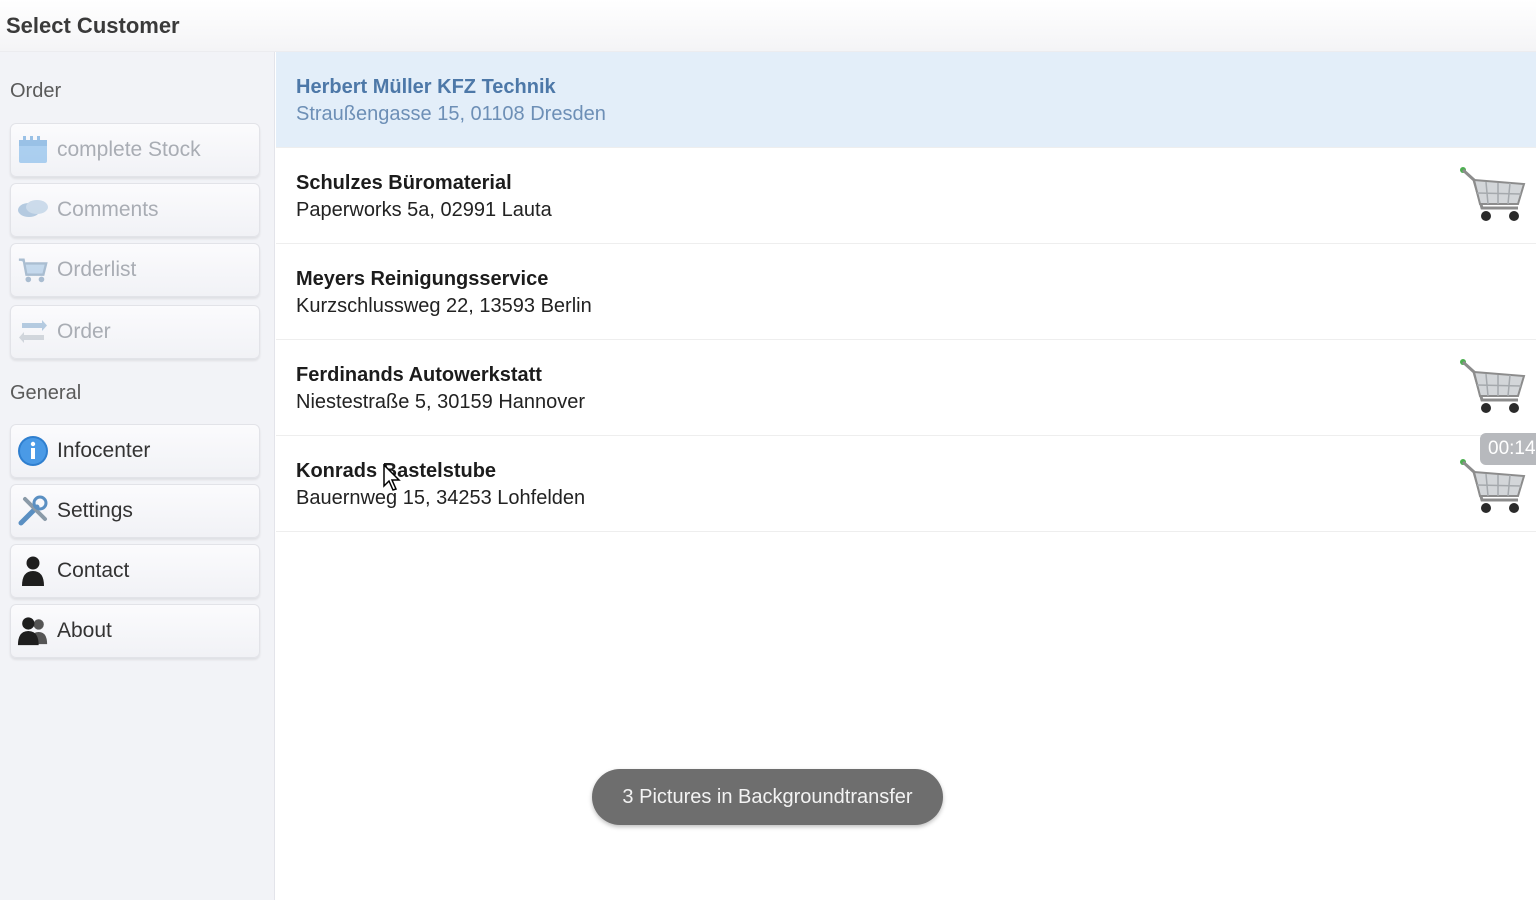 This screenshot has height=900, width=1536. I want to click on sidebar-item-label: Contact, so click(93, 570).